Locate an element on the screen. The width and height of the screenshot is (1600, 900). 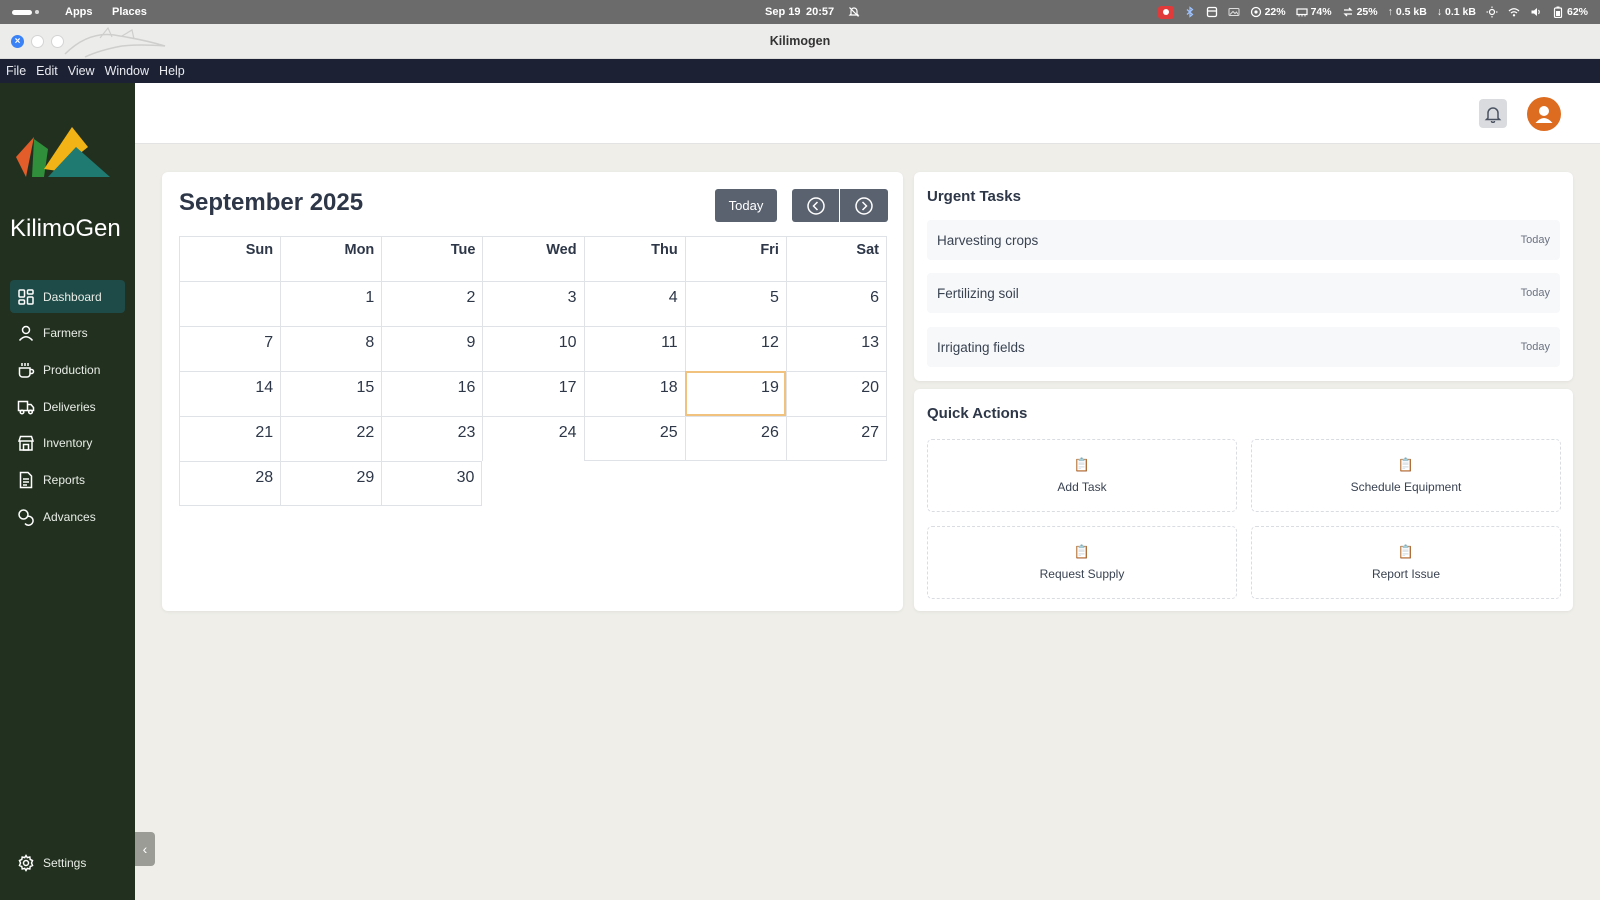
calendar-day: 27 is located at coordinates (836, 438).